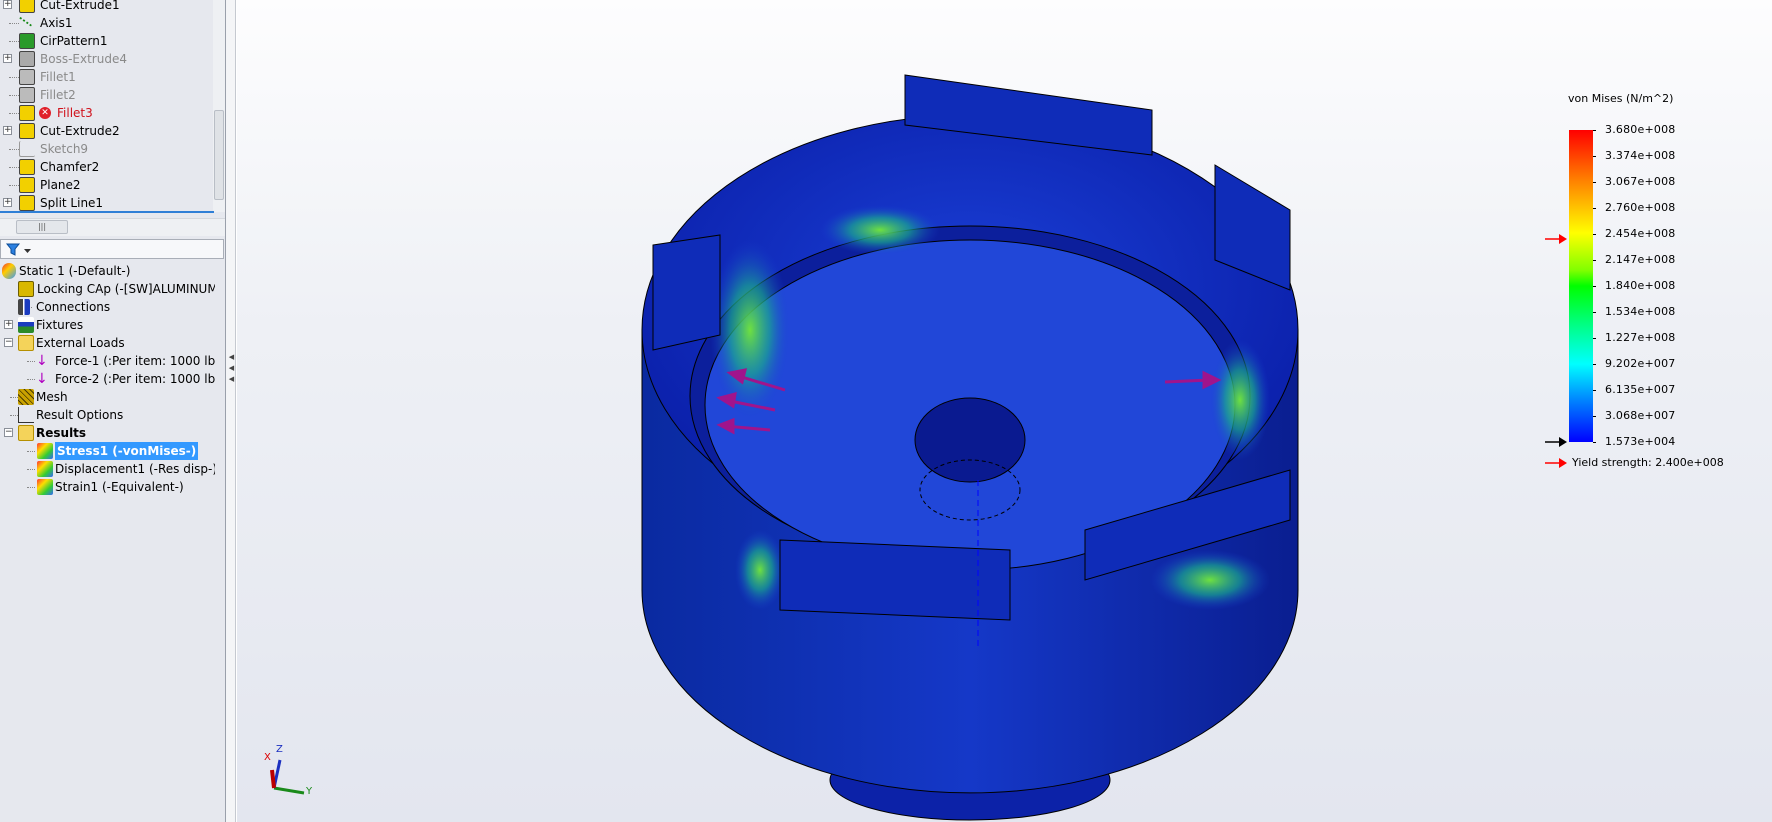  I want to click on force-1-item: ↓ Force-1 (:Per item: 1000 lbf:), so click(107, 361).